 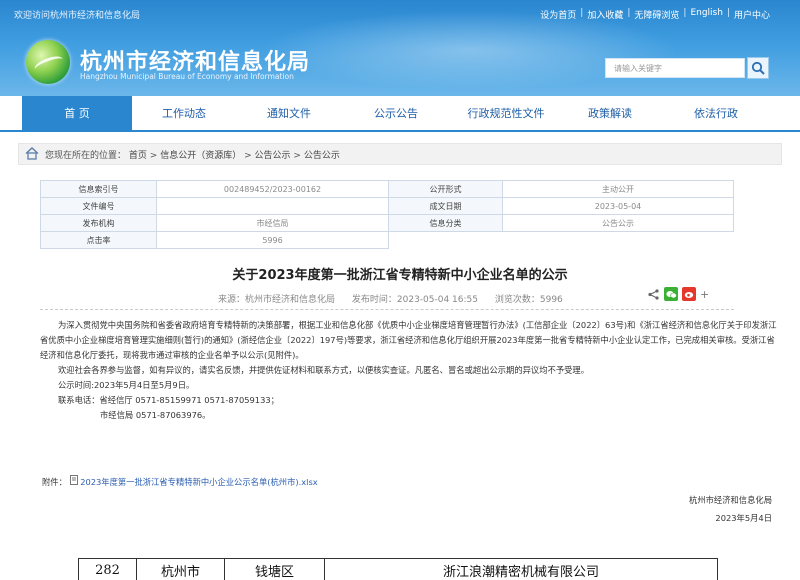 I want to click on info-value: 主动公开, so click(x=618, y=189).